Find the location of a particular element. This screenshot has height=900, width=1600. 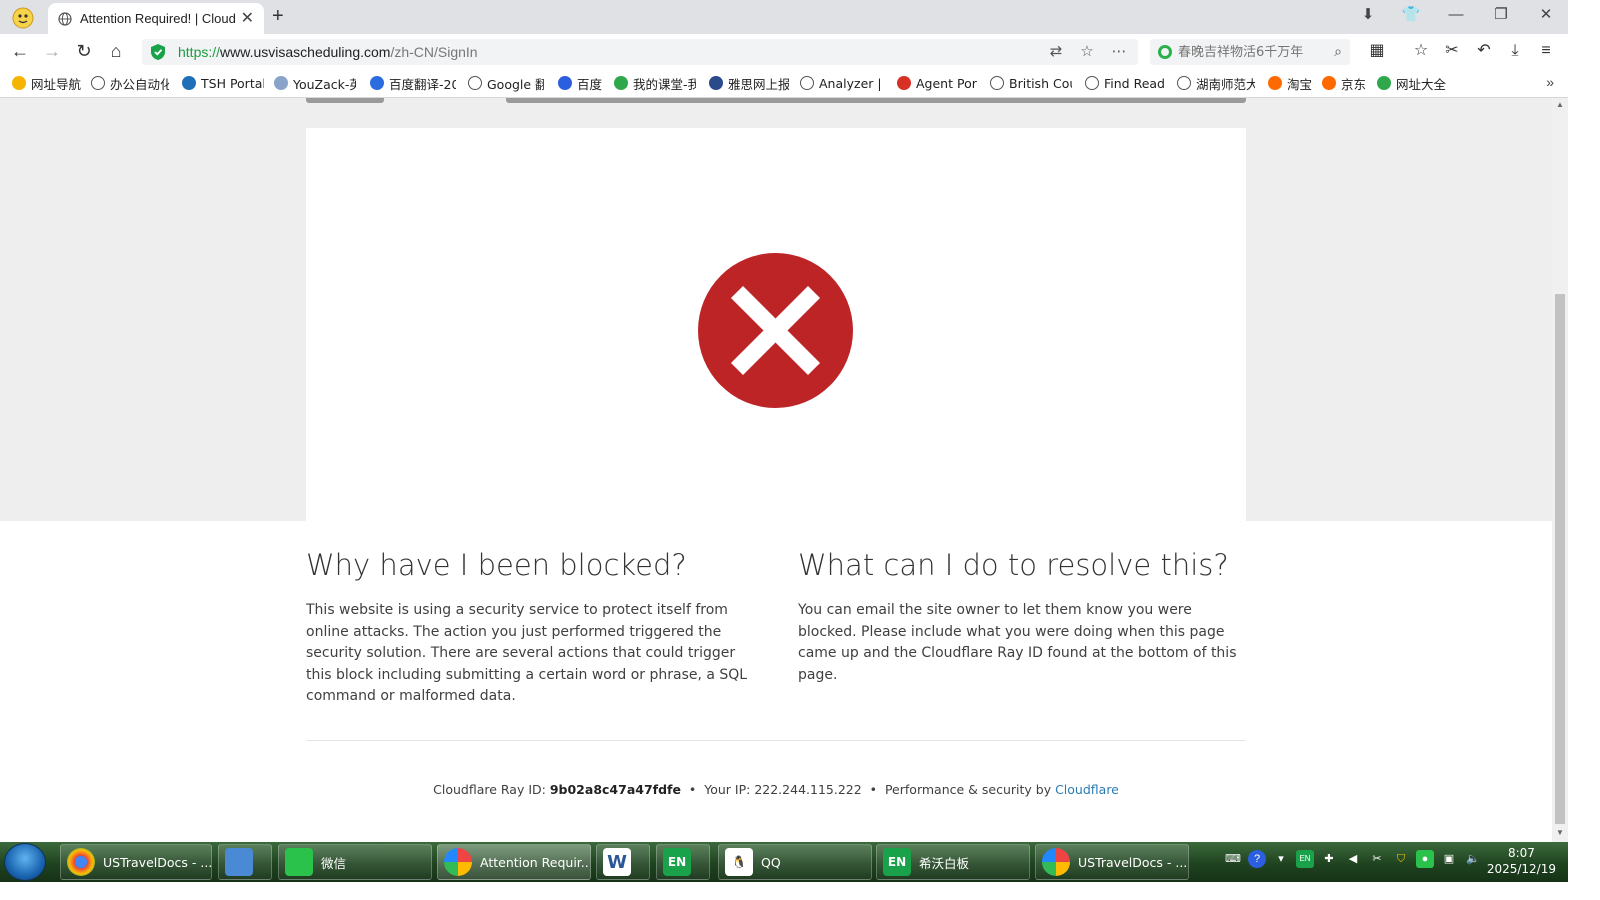

scissors-icon: ✂ is located at coordinates (1452, 51).